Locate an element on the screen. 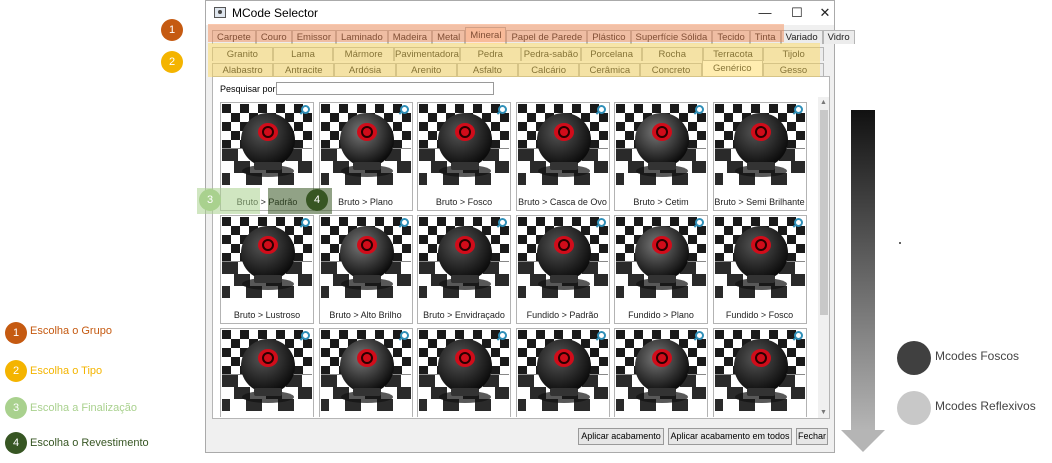 This screenshot has width=1052, height=463. step-4-badge: 4 is located at coordinates (317, 200).